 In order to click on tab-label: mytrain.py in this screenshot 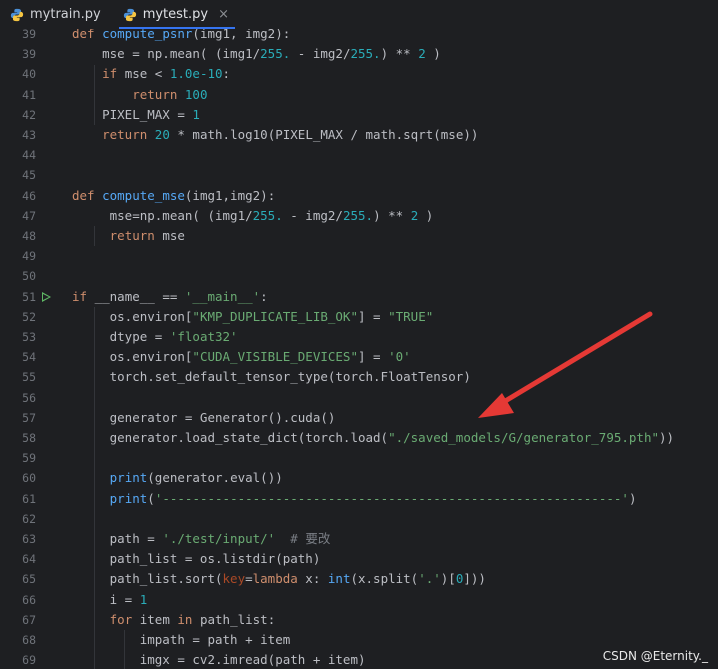, I will do `click(65, 14)`.